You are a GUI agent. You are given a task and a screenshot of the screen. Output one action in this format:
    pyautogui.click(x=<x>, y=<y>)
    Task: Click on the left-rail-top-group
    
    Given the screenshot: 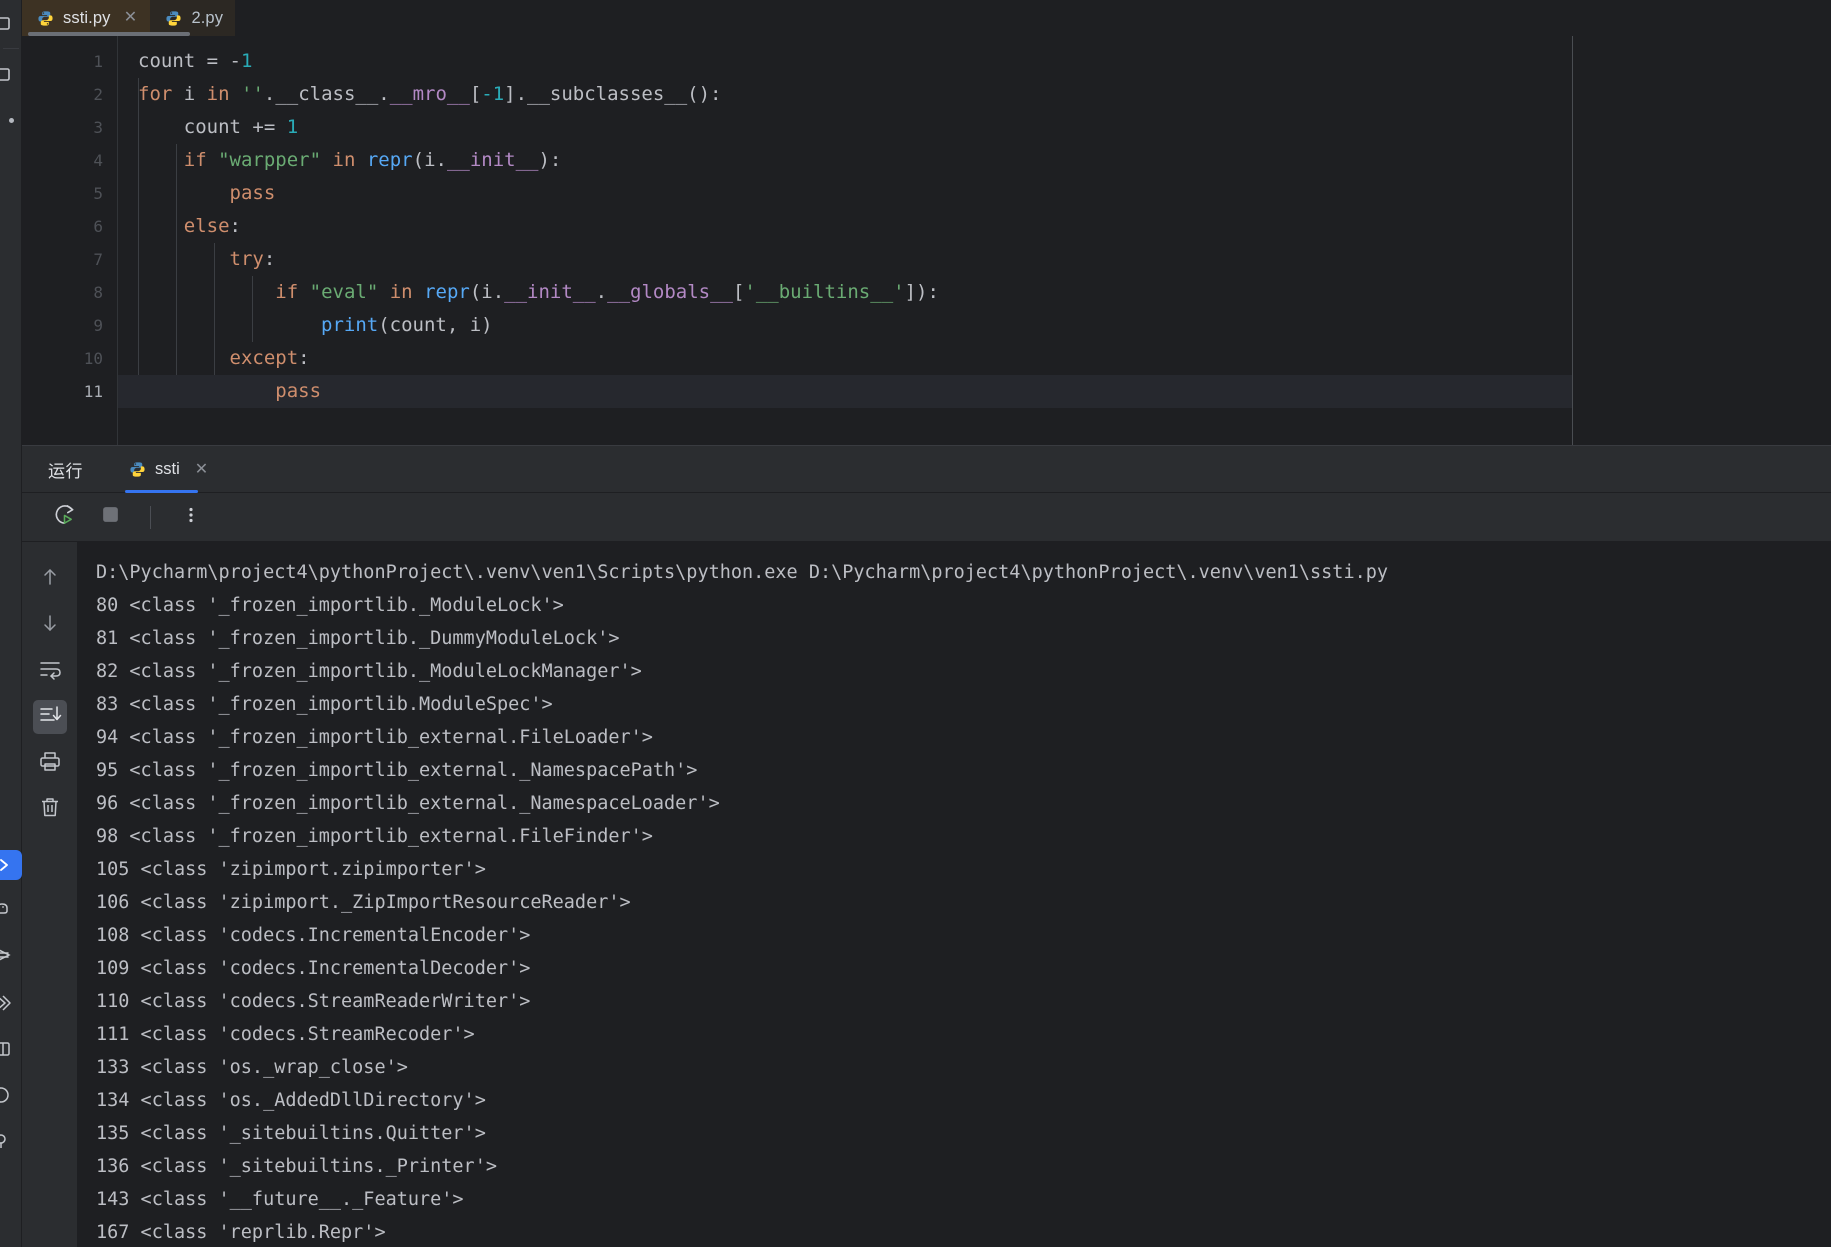 What is the action you would take?
    pyautogui.click(x=11, y=71)
    